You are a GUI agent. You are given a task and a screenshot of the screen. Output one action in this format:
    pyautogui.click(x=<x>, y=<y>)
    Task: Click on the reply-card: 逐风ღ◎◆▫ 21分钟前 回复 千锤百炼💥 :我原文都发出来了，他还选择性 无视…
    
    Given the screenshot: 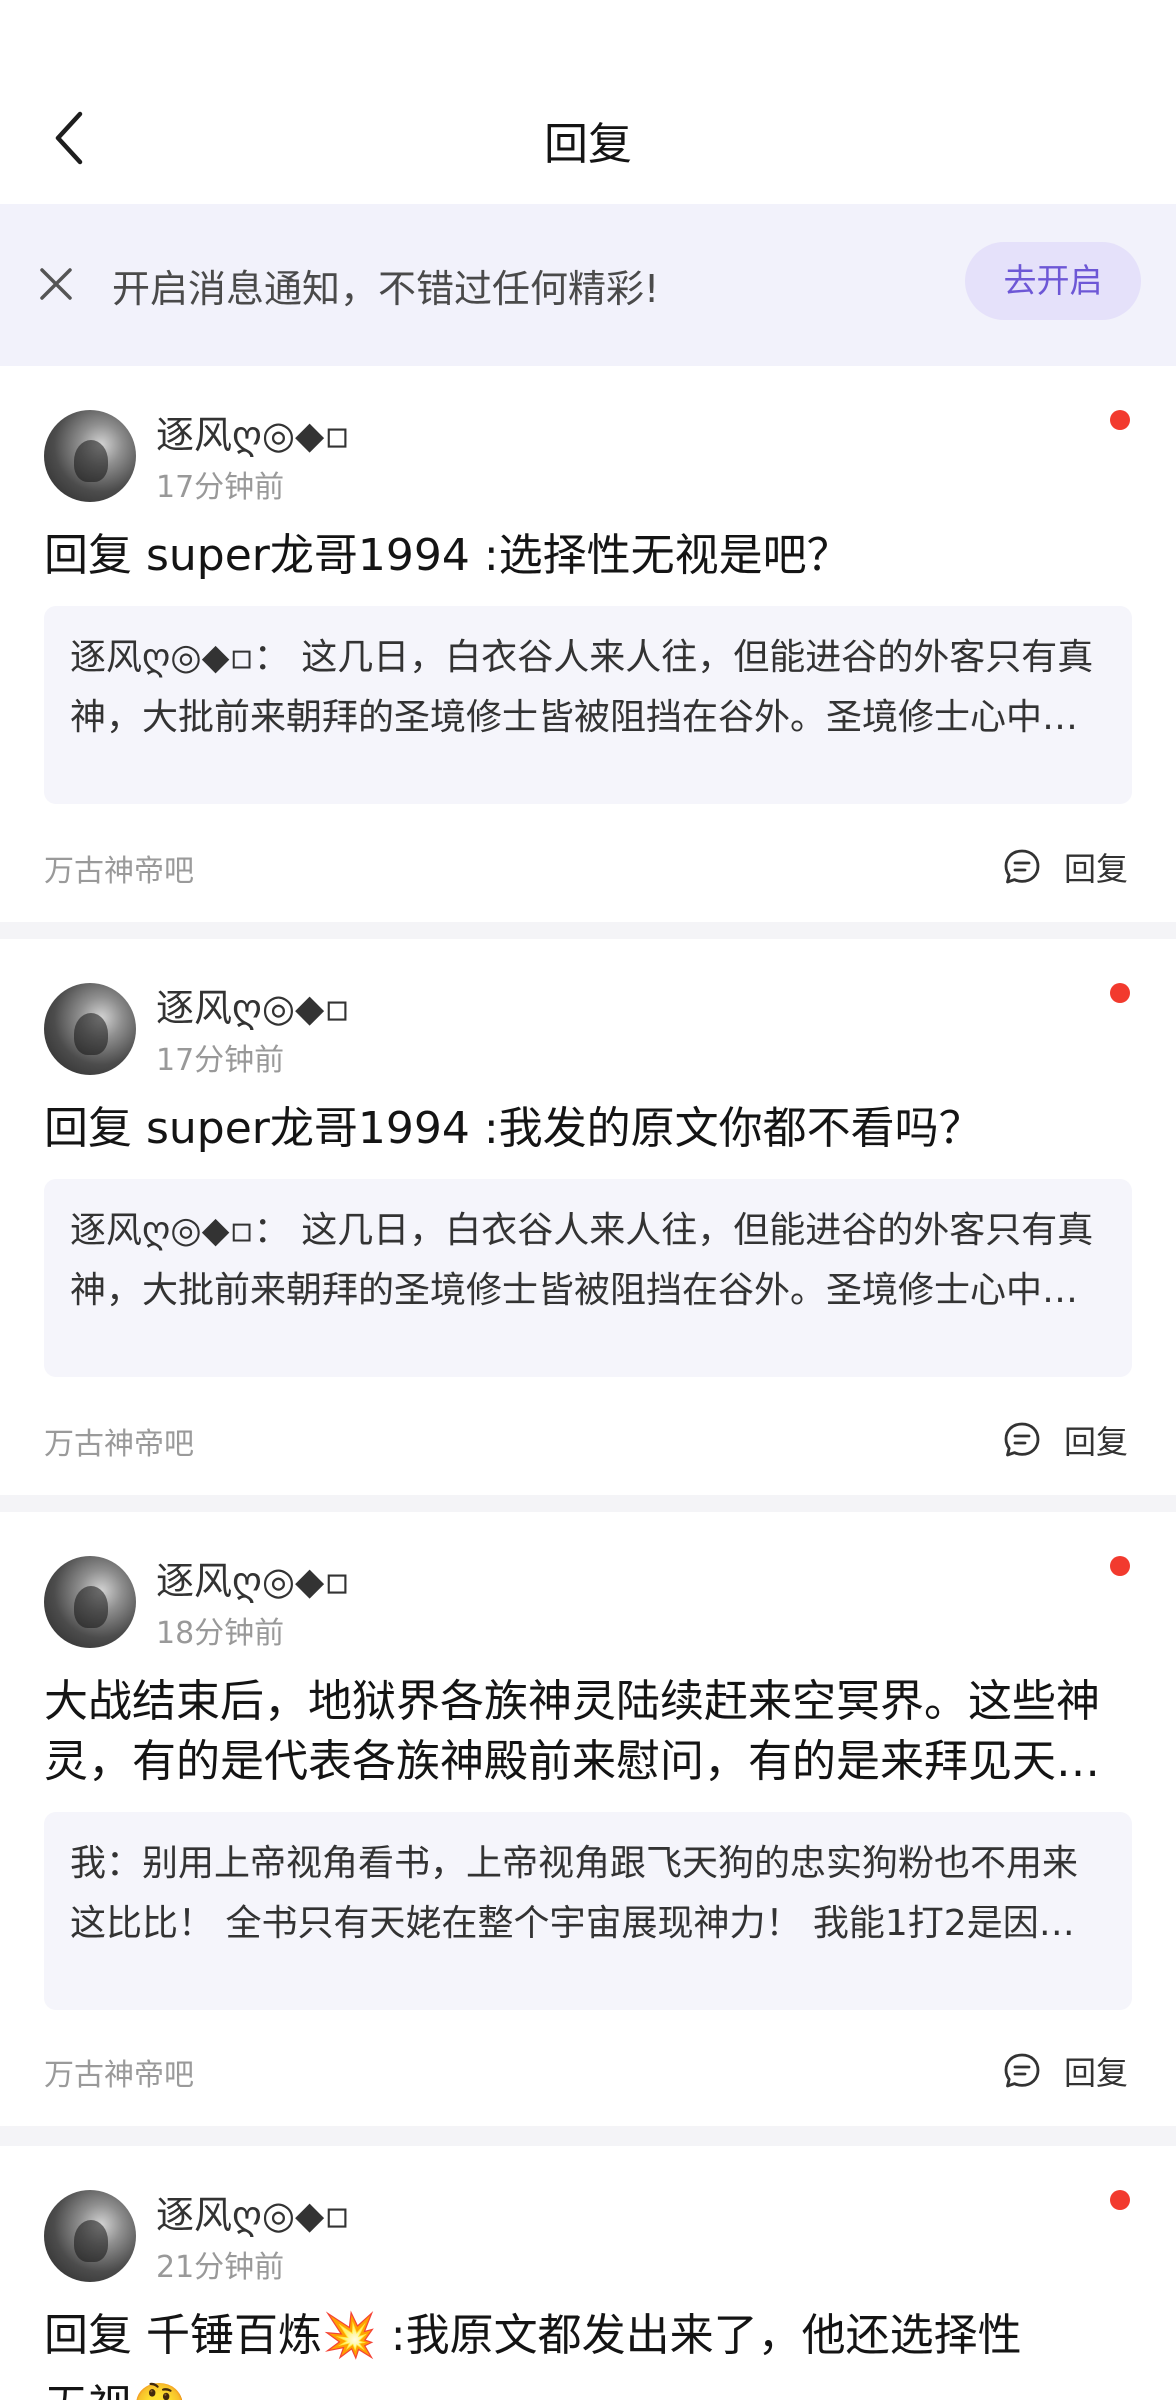 What is the action you would take?
    pyautogui.click(x=588, y=2273)
    